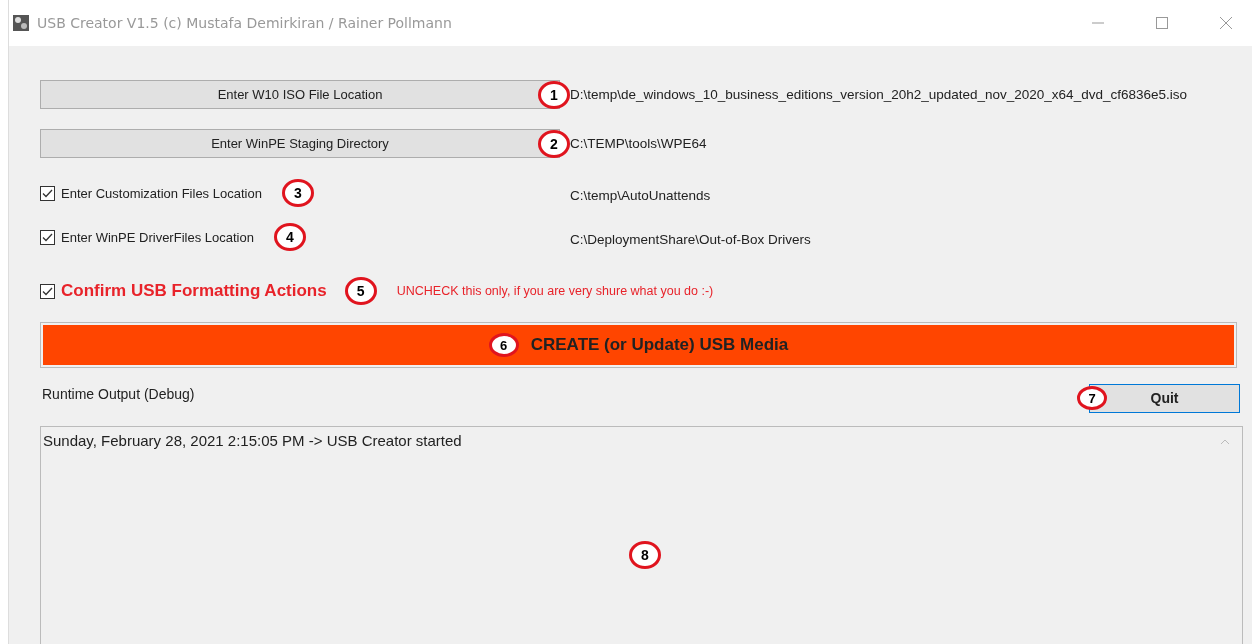 The height and width of the screenshot is (644, 1252). What do you see at coordinates (194, 291) in the screenshot?
I see `checkbox-label: Confirm USB Formatting Actions` at bounding box center [194, 291].